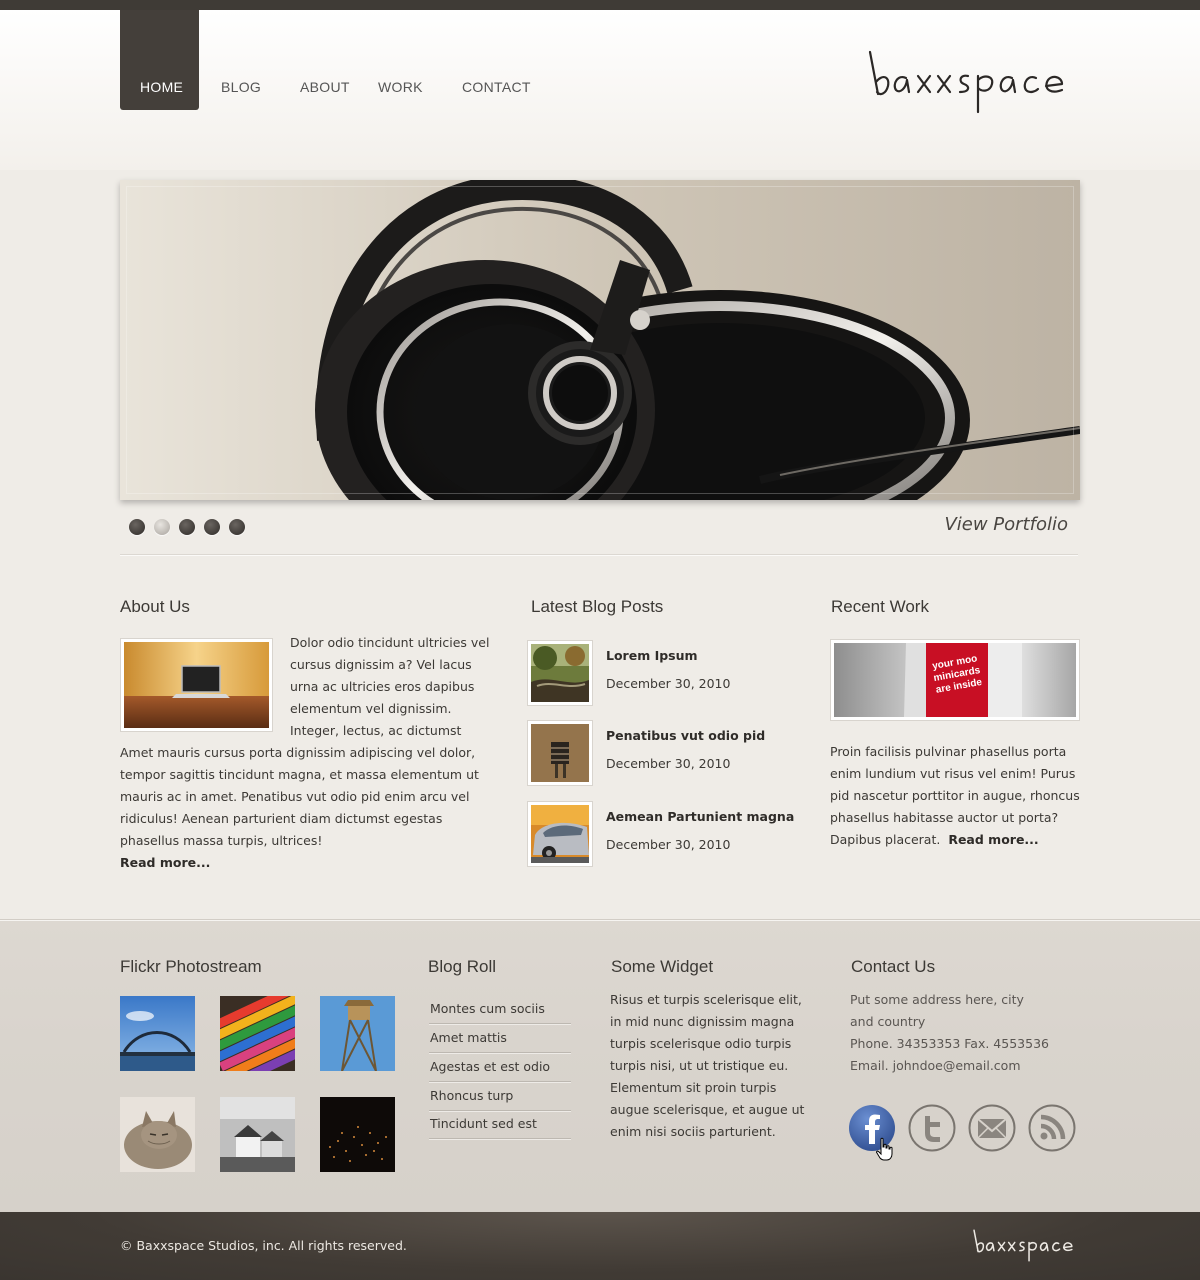 Image resolution: width=1200 pixels, height=1280 pixels. Describe the element at coordinates (992, 1128) in the screenshot. I see `email-icon` at that location.